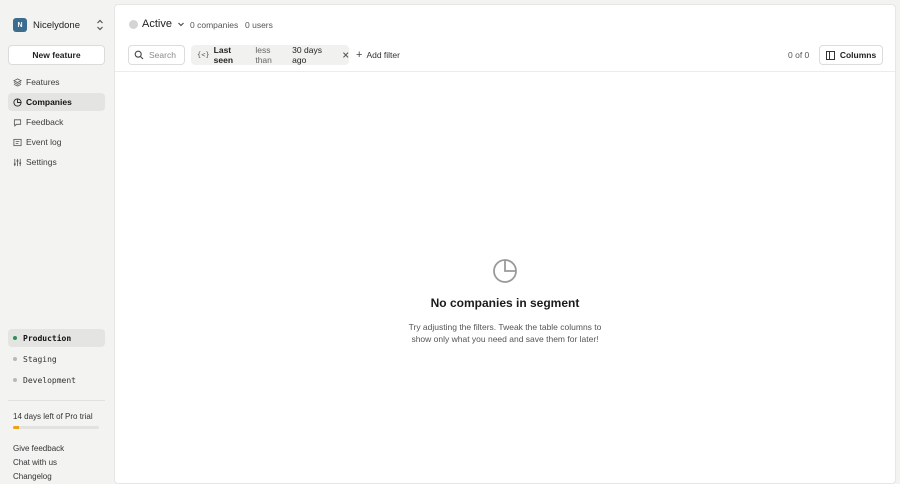  I want to click on empty-state-title: No companies in segment, so click(505, 303).